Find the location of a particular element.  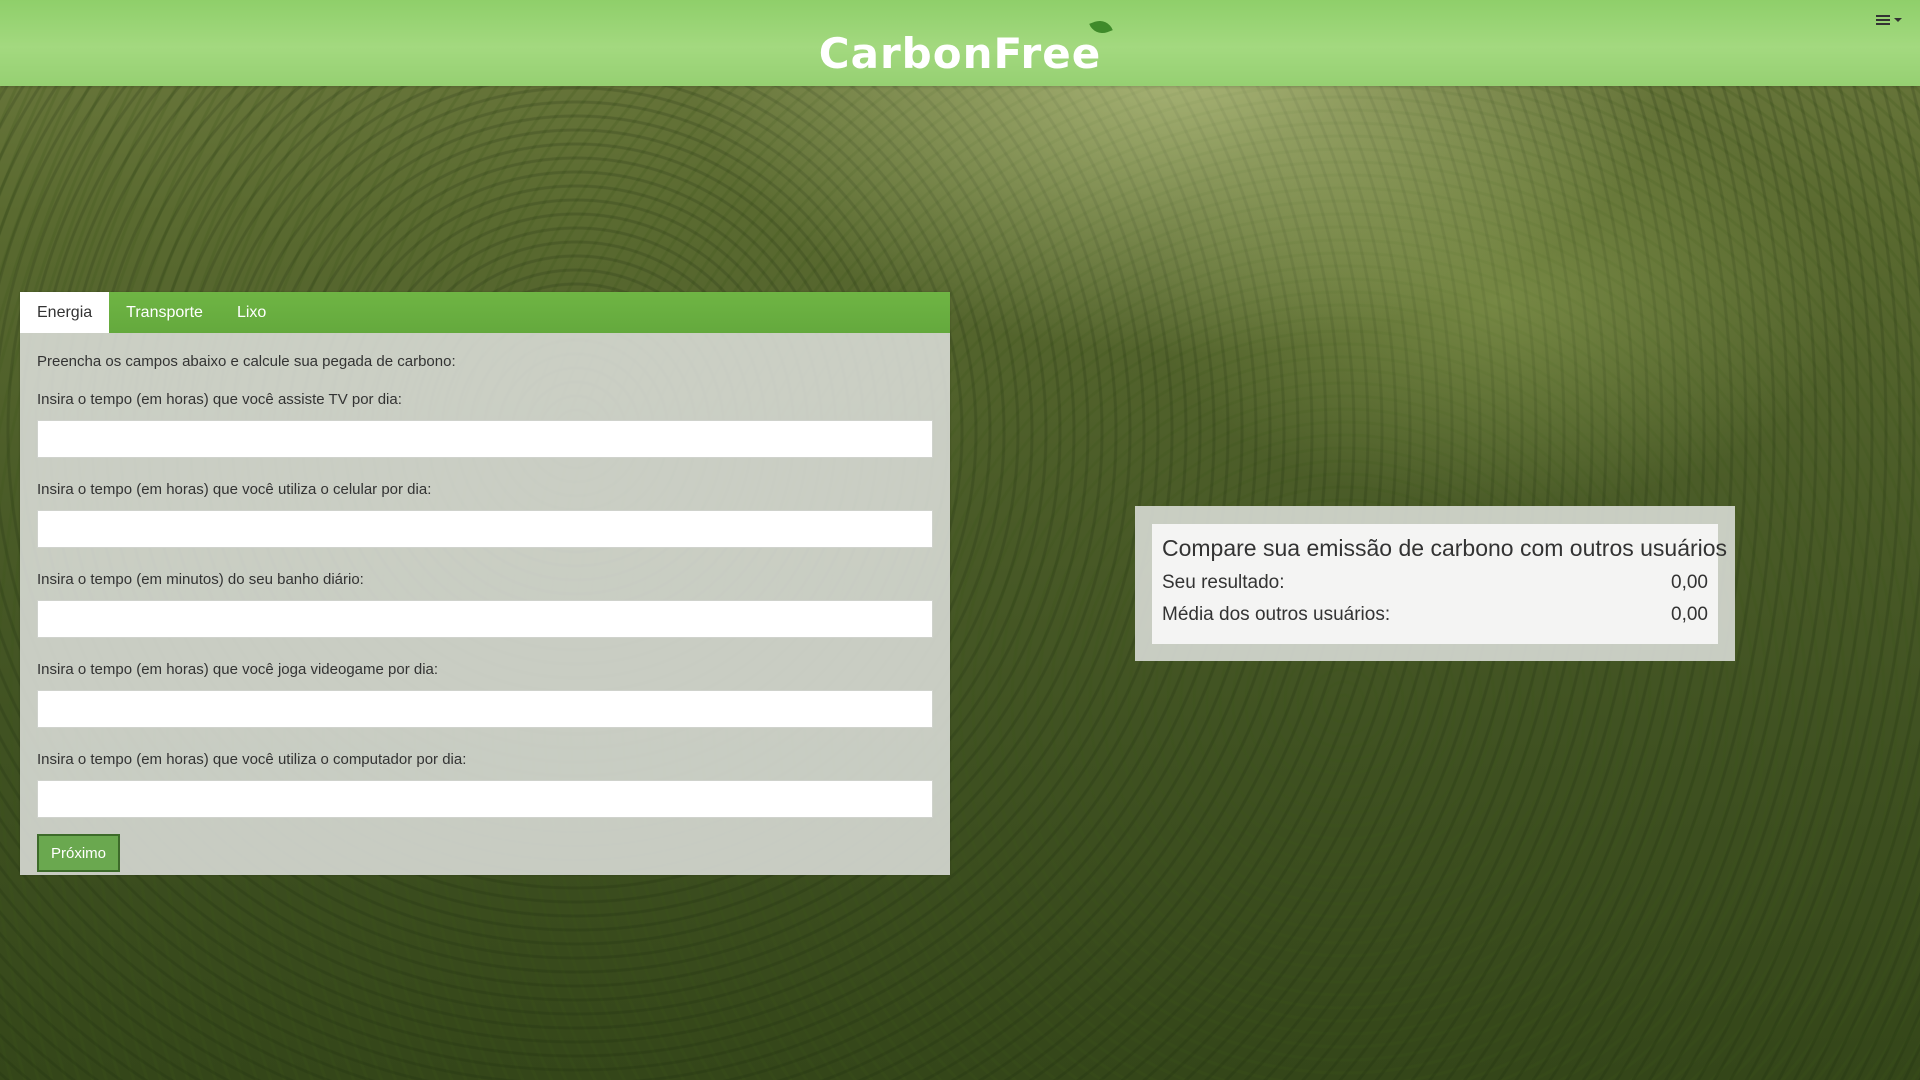

logo-text: CarbonFree is located at coordinates (960, 53).